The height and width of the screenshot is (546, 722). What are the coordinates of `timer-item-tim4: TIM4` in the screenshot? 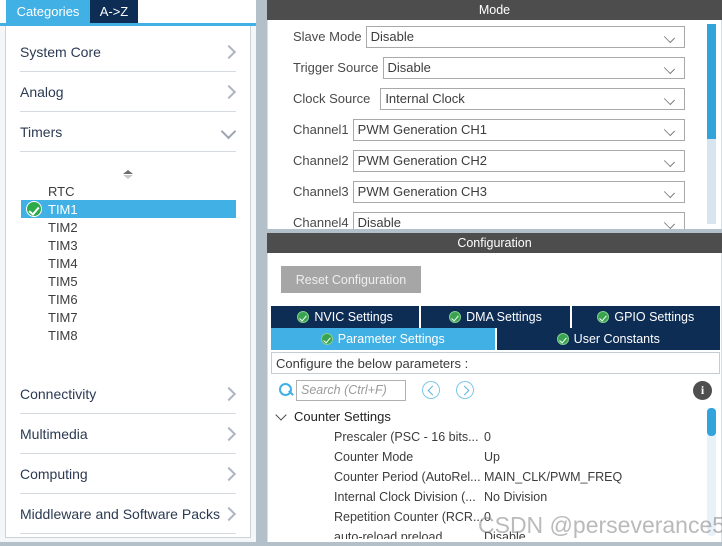 It's located at (128, 263).